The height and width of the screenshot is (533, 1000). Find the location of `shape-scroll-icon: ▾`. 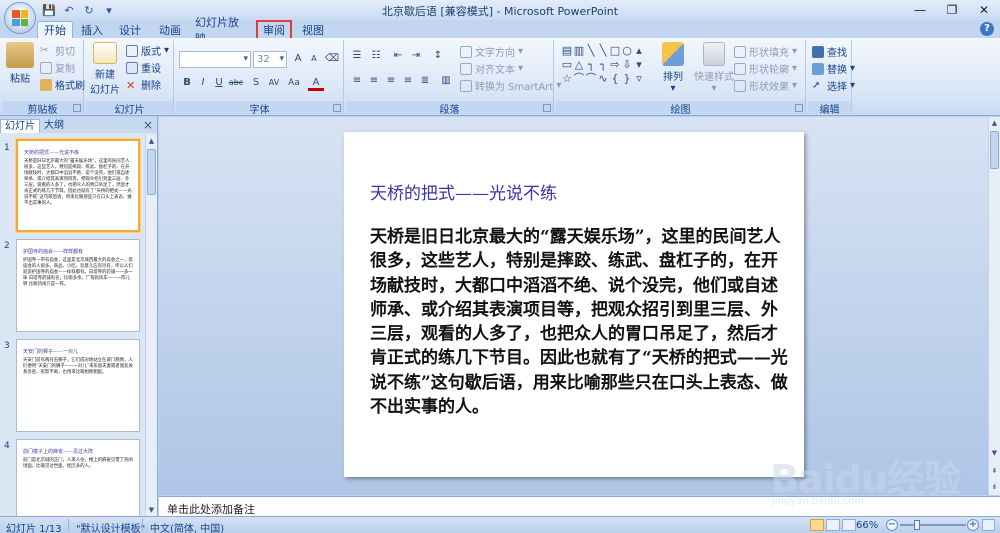

shape-scroll-icon: ▾ is located at coordinates (639, 65).